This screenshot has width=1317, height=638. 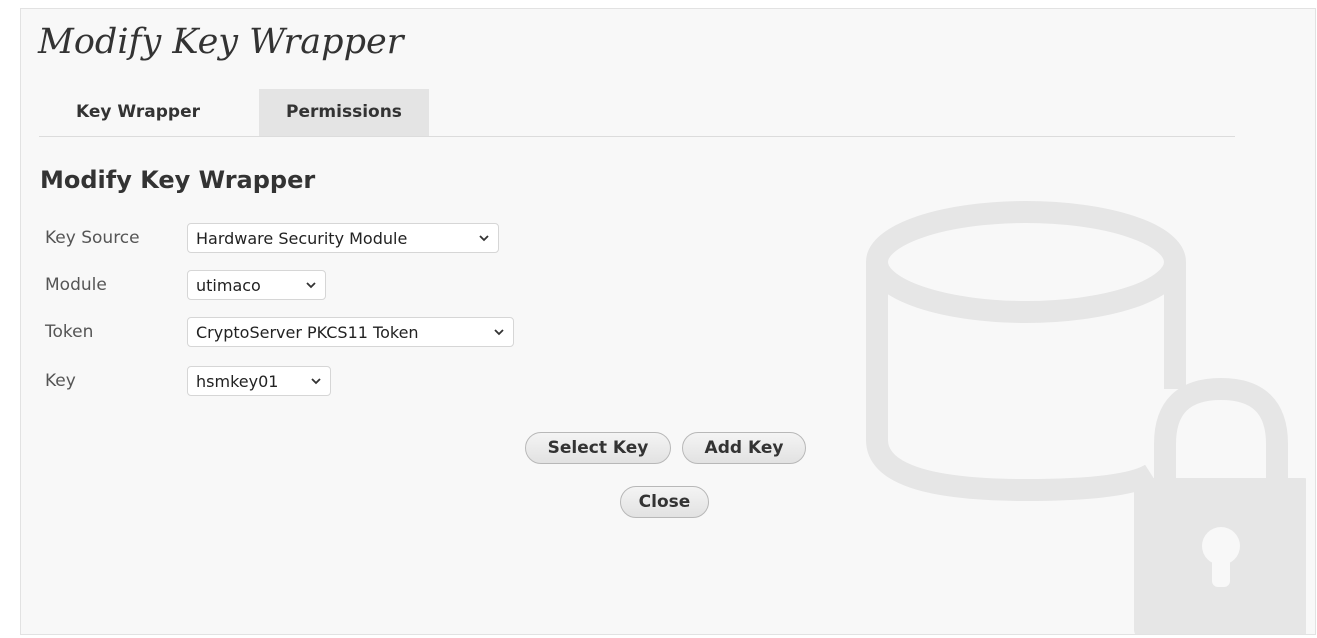 What do you see at coordinates (92, 238) in the screenshot?
I see `key-source-label: Key Source` at bounding box center [92, 238].